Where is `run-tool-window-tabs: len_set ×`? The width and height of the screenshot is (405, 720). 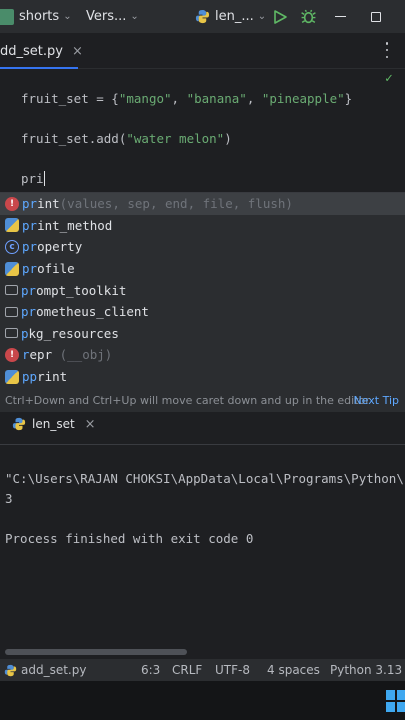 run-tool-window-tabs: len_set × is located at coordinates (202, 425).